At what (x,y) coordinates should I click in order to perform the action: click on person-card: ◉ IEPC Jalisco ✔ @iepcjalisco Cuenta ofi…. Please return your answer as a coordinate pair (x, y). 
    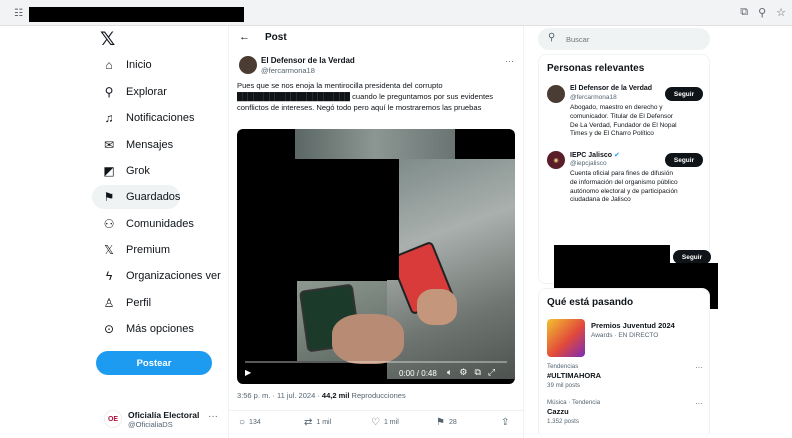
    Looking at the image, I should click on (627, 181).